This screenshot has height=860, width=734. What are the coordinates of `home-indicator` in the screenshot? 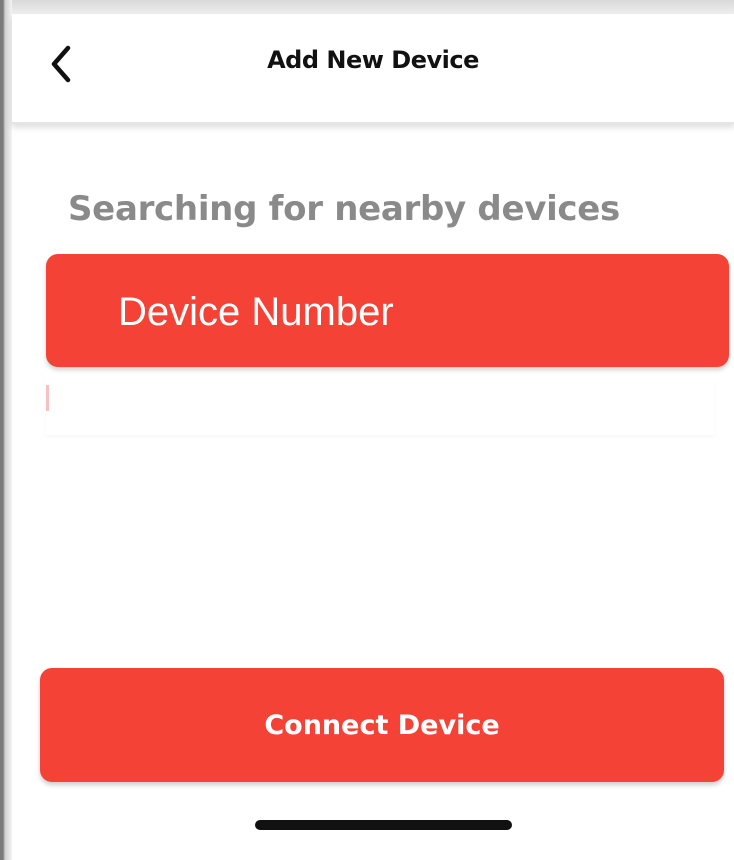 It's located at (383, 825).